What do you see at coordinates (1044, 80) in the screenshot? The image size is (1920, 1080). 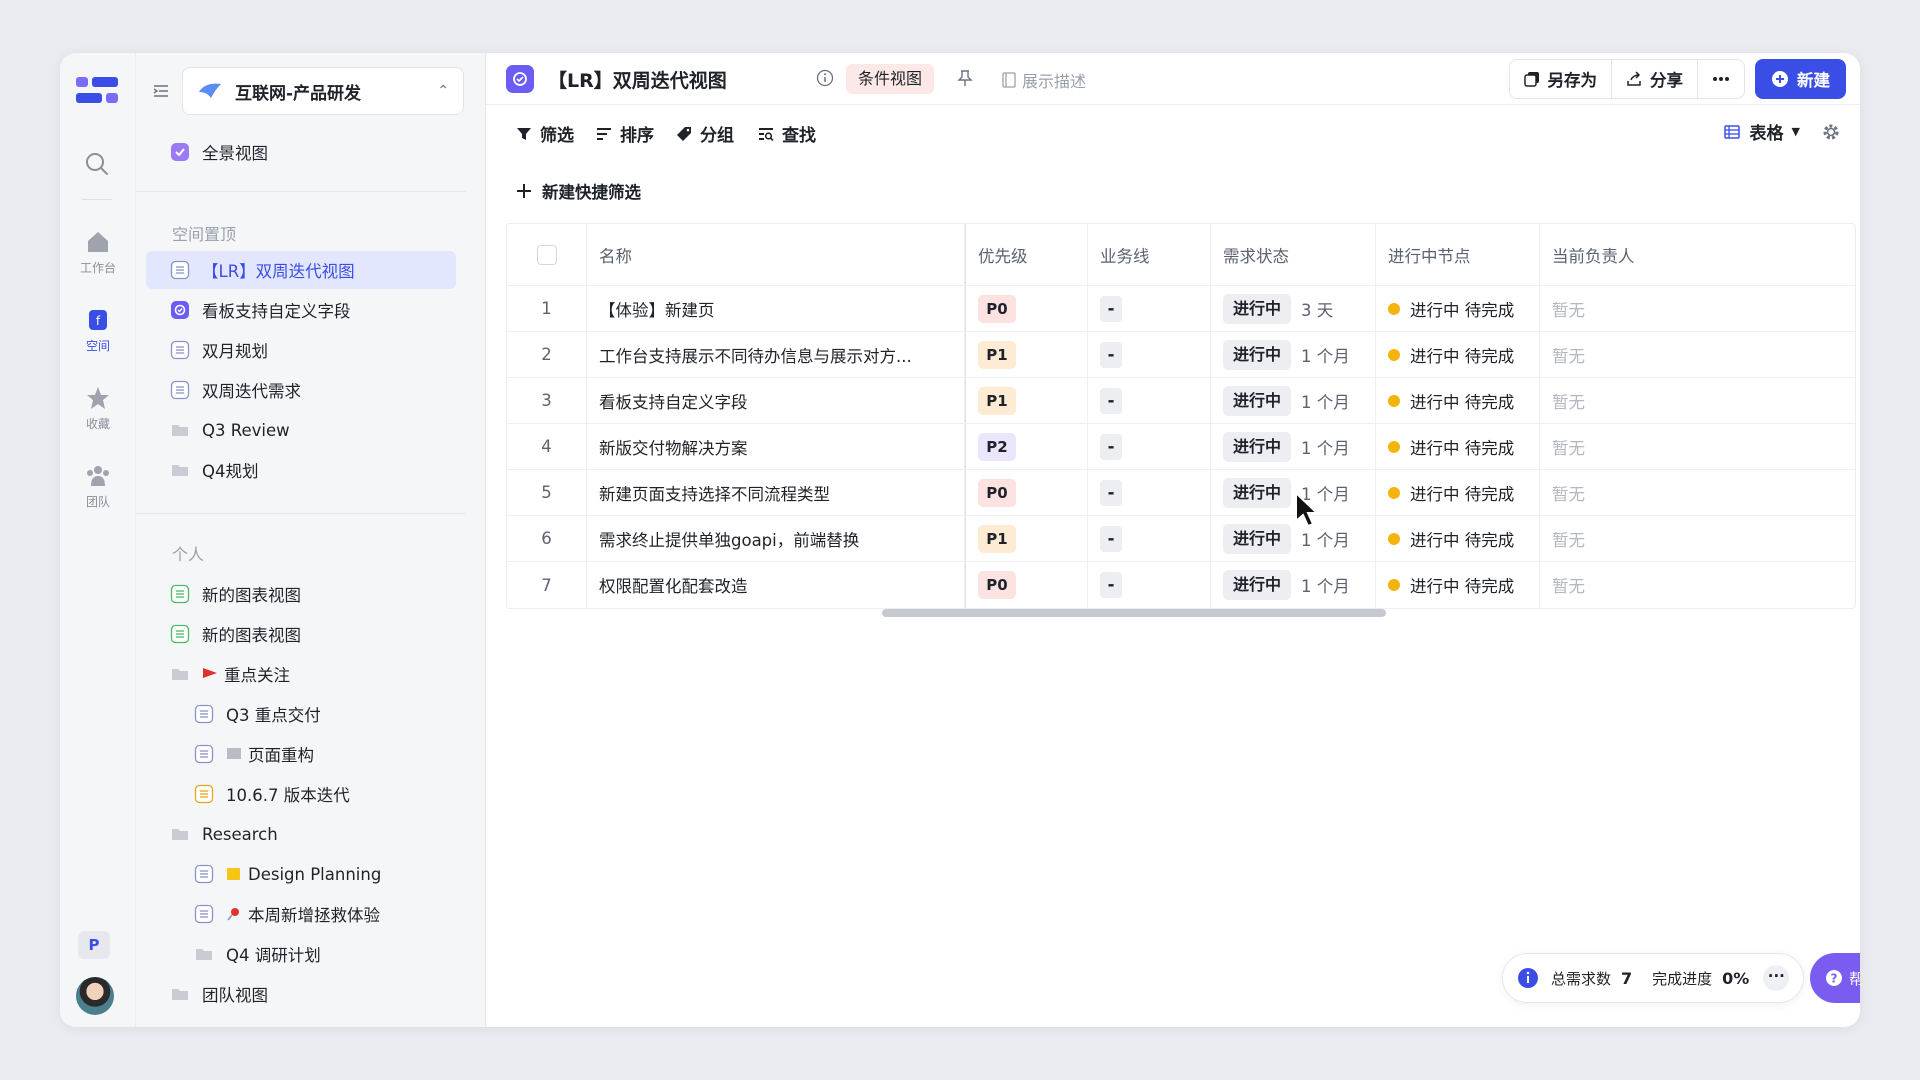 I see `show-description-button: 展示描述` at bounding box center [1044, 80].